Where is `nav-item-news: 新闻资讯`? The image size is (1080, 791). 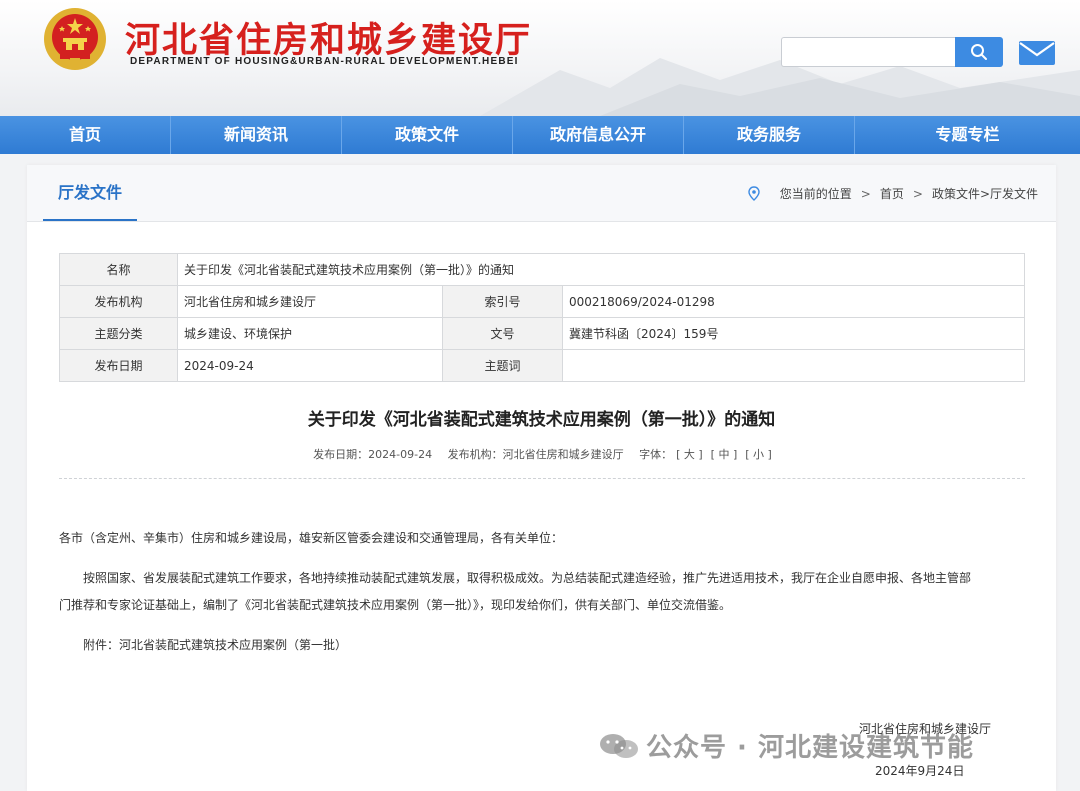 nav-item-news: 新闻资讯 is located at coordinates (256, 135).